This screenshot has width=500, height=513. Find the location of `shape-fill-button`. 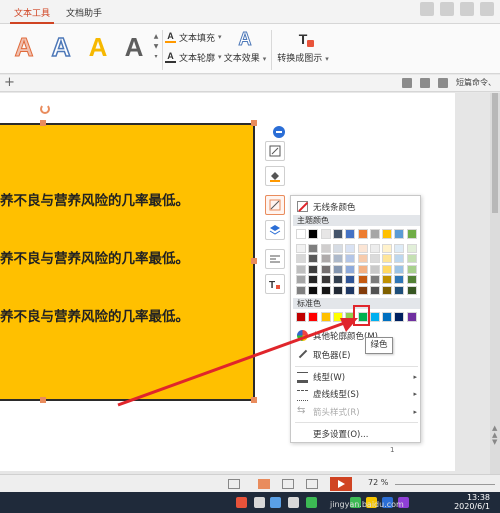

shape-fill-button is located at coordinates (275, 176).